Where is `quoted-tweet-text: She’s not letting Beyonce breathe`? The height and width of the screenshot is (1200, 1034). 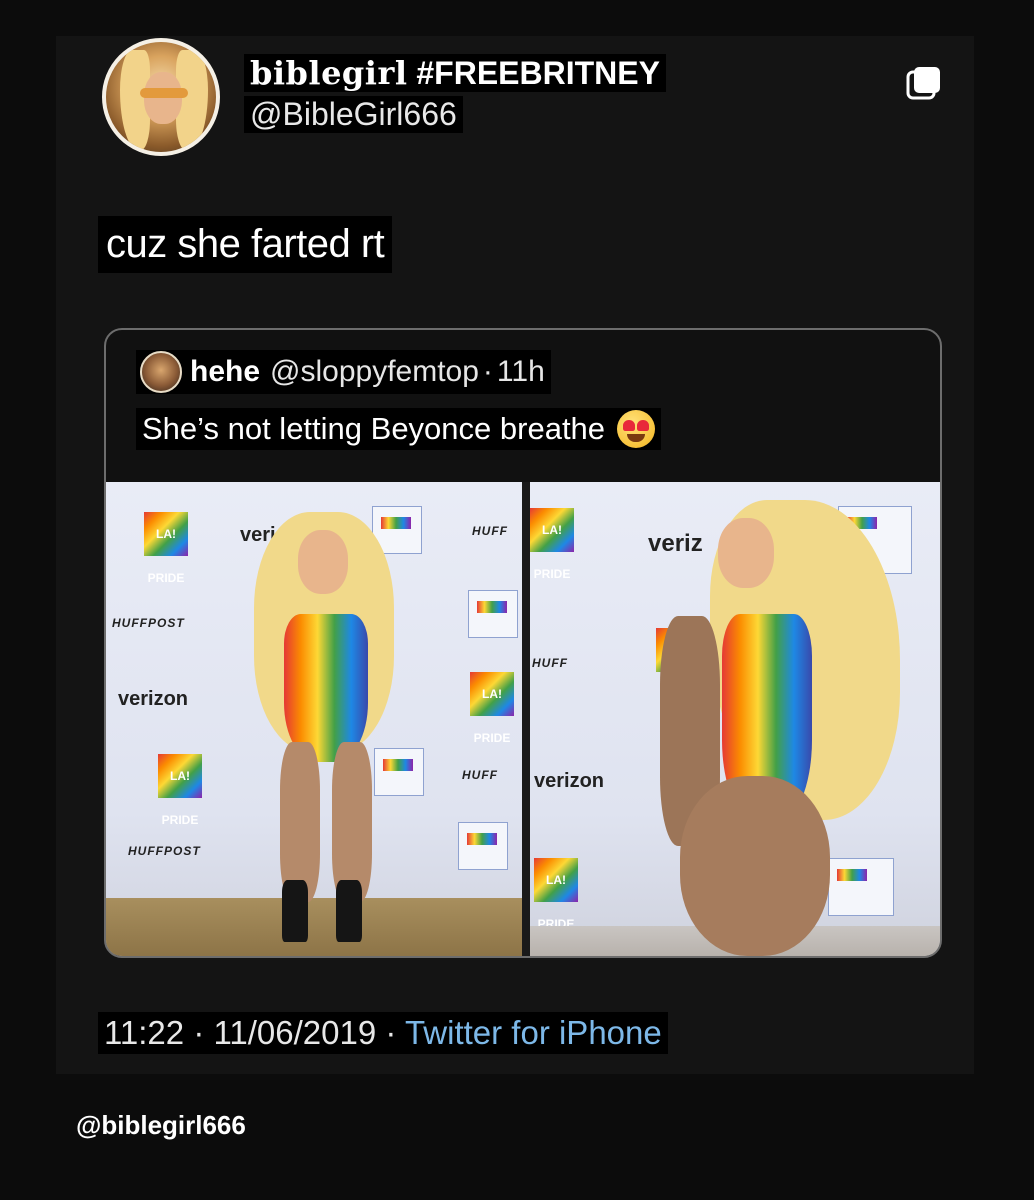 quoted-tweet-text: She’s not letting Beyonce breathe is located at coordinates (399, 429).